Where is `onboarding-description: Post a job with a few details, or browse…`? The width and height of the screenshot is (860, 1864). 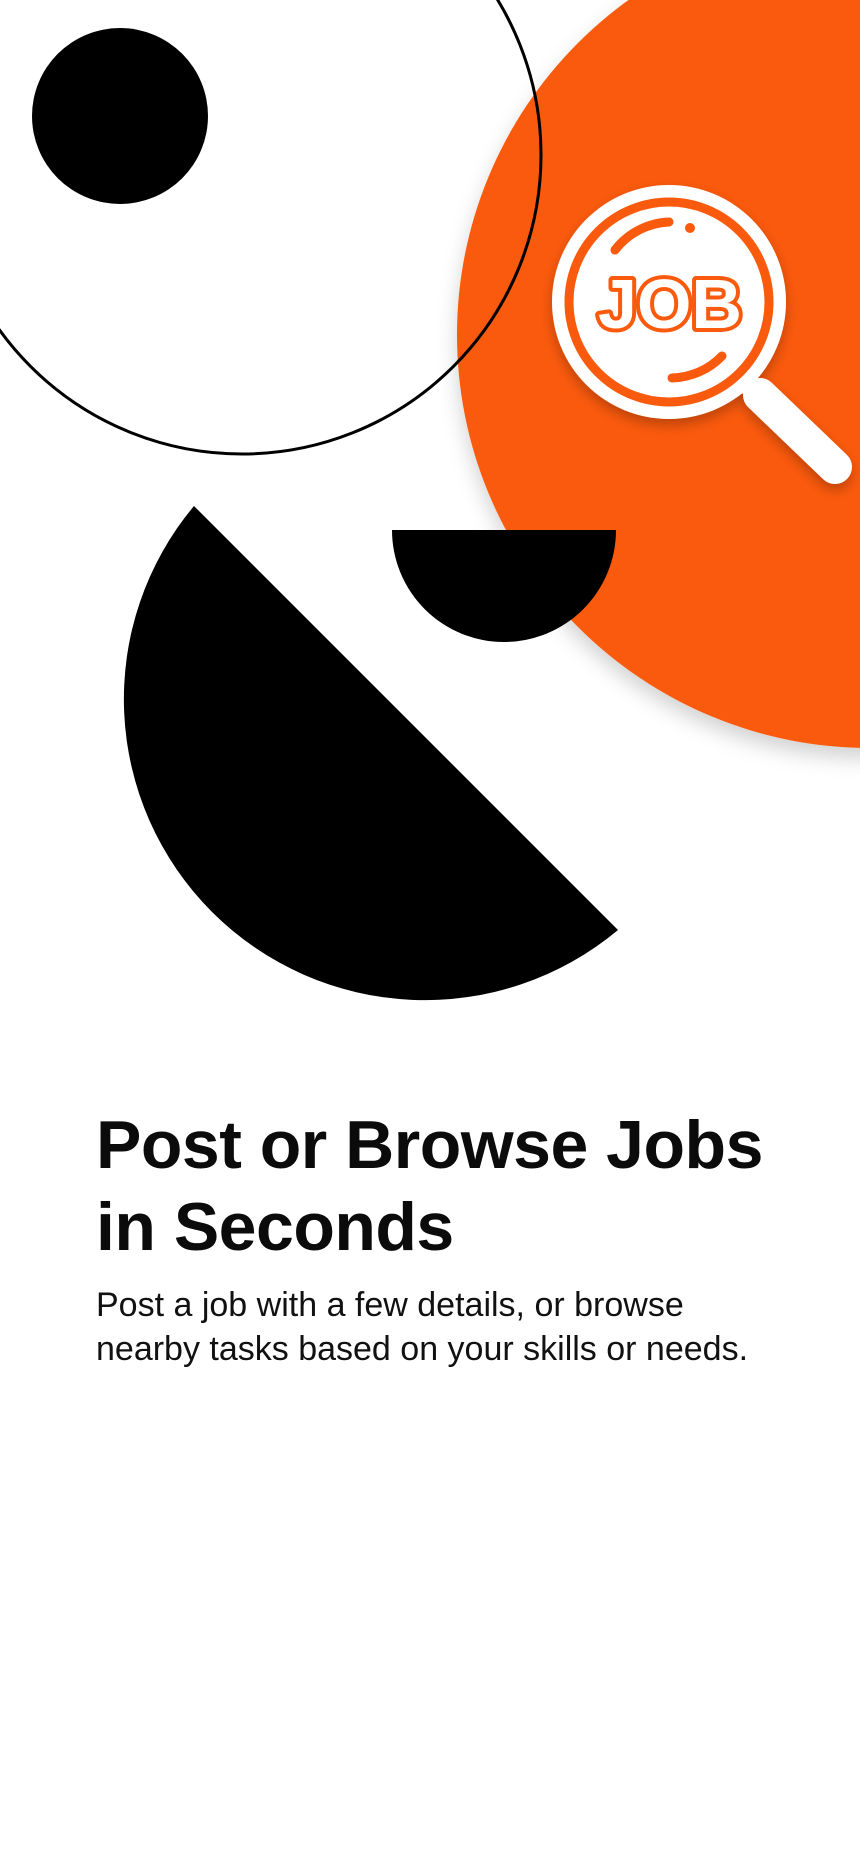 onboarding-description: Post a job with a few details, or browse… is located at coordinates (422, 1327).